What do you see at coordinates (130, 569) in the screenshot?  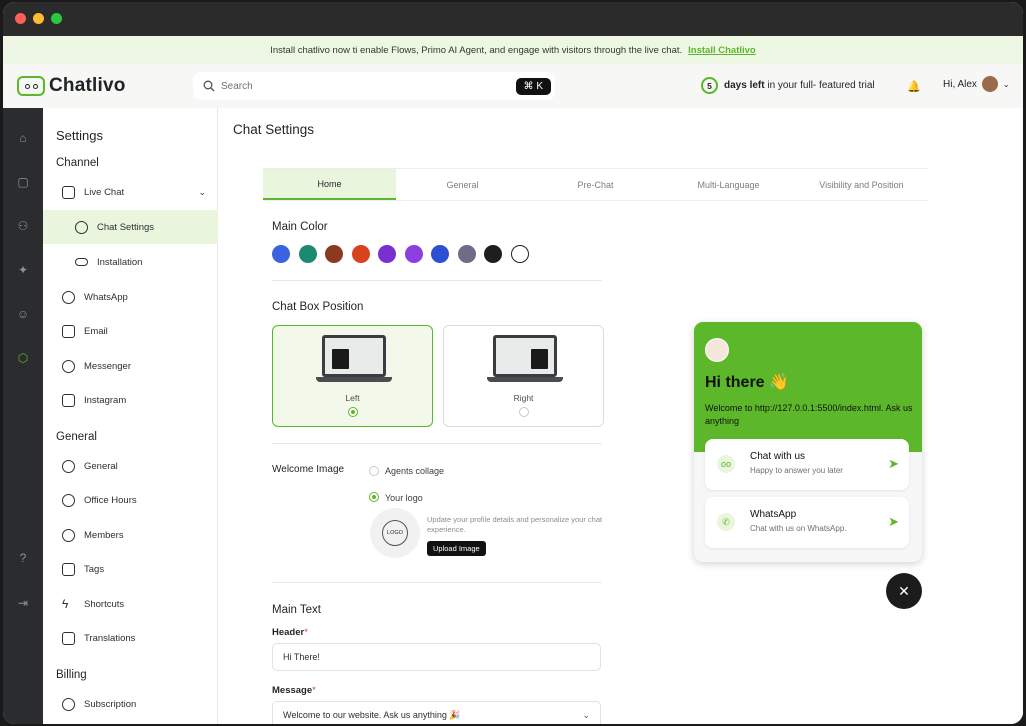 I see `sidebar-item-tags: Tags` at bounding box center [130, 569].